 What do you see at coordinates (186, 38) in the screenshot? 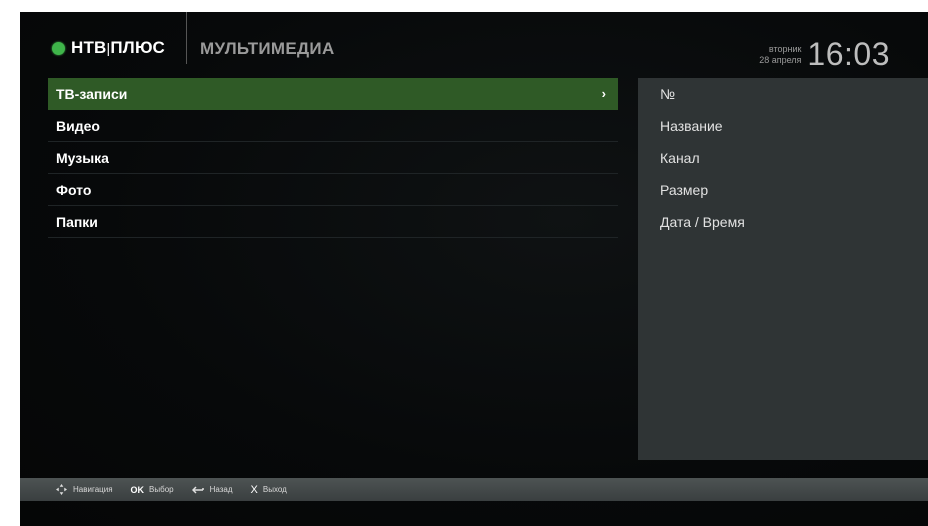
I see `header-divider` at bounding box center [186, 38].